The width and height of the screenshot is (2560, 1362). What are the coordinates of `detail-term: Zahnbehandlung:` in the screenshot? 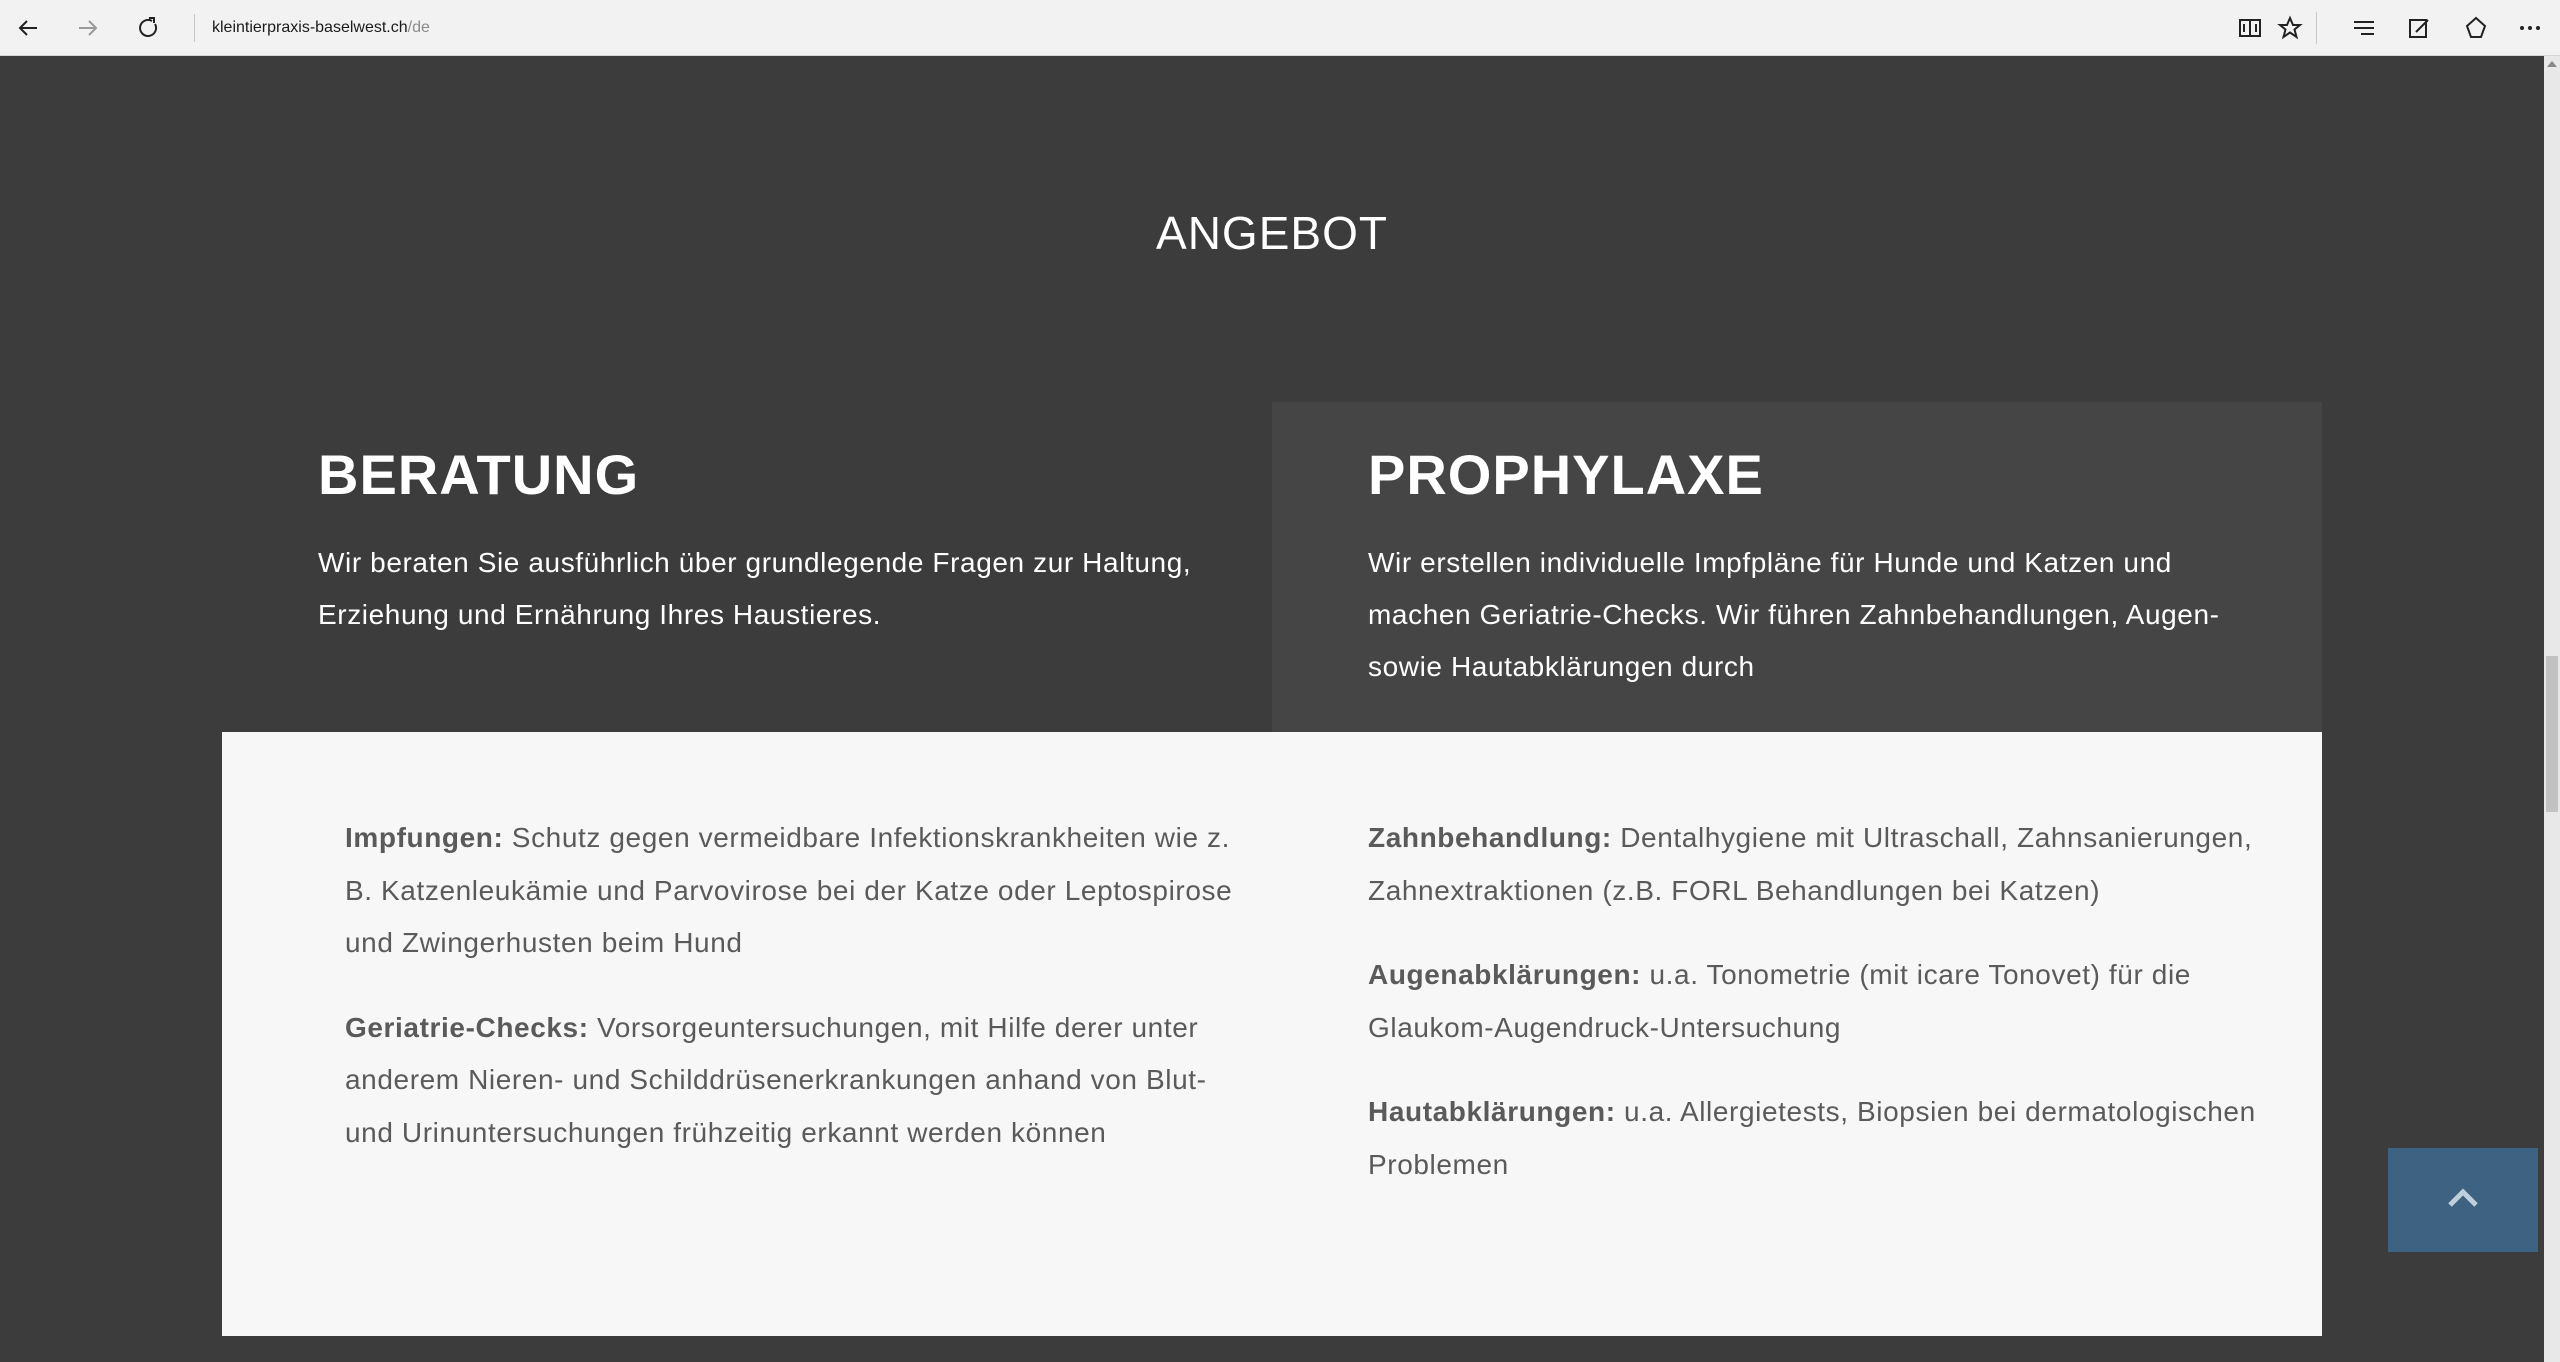 It's located at (1490, 837).